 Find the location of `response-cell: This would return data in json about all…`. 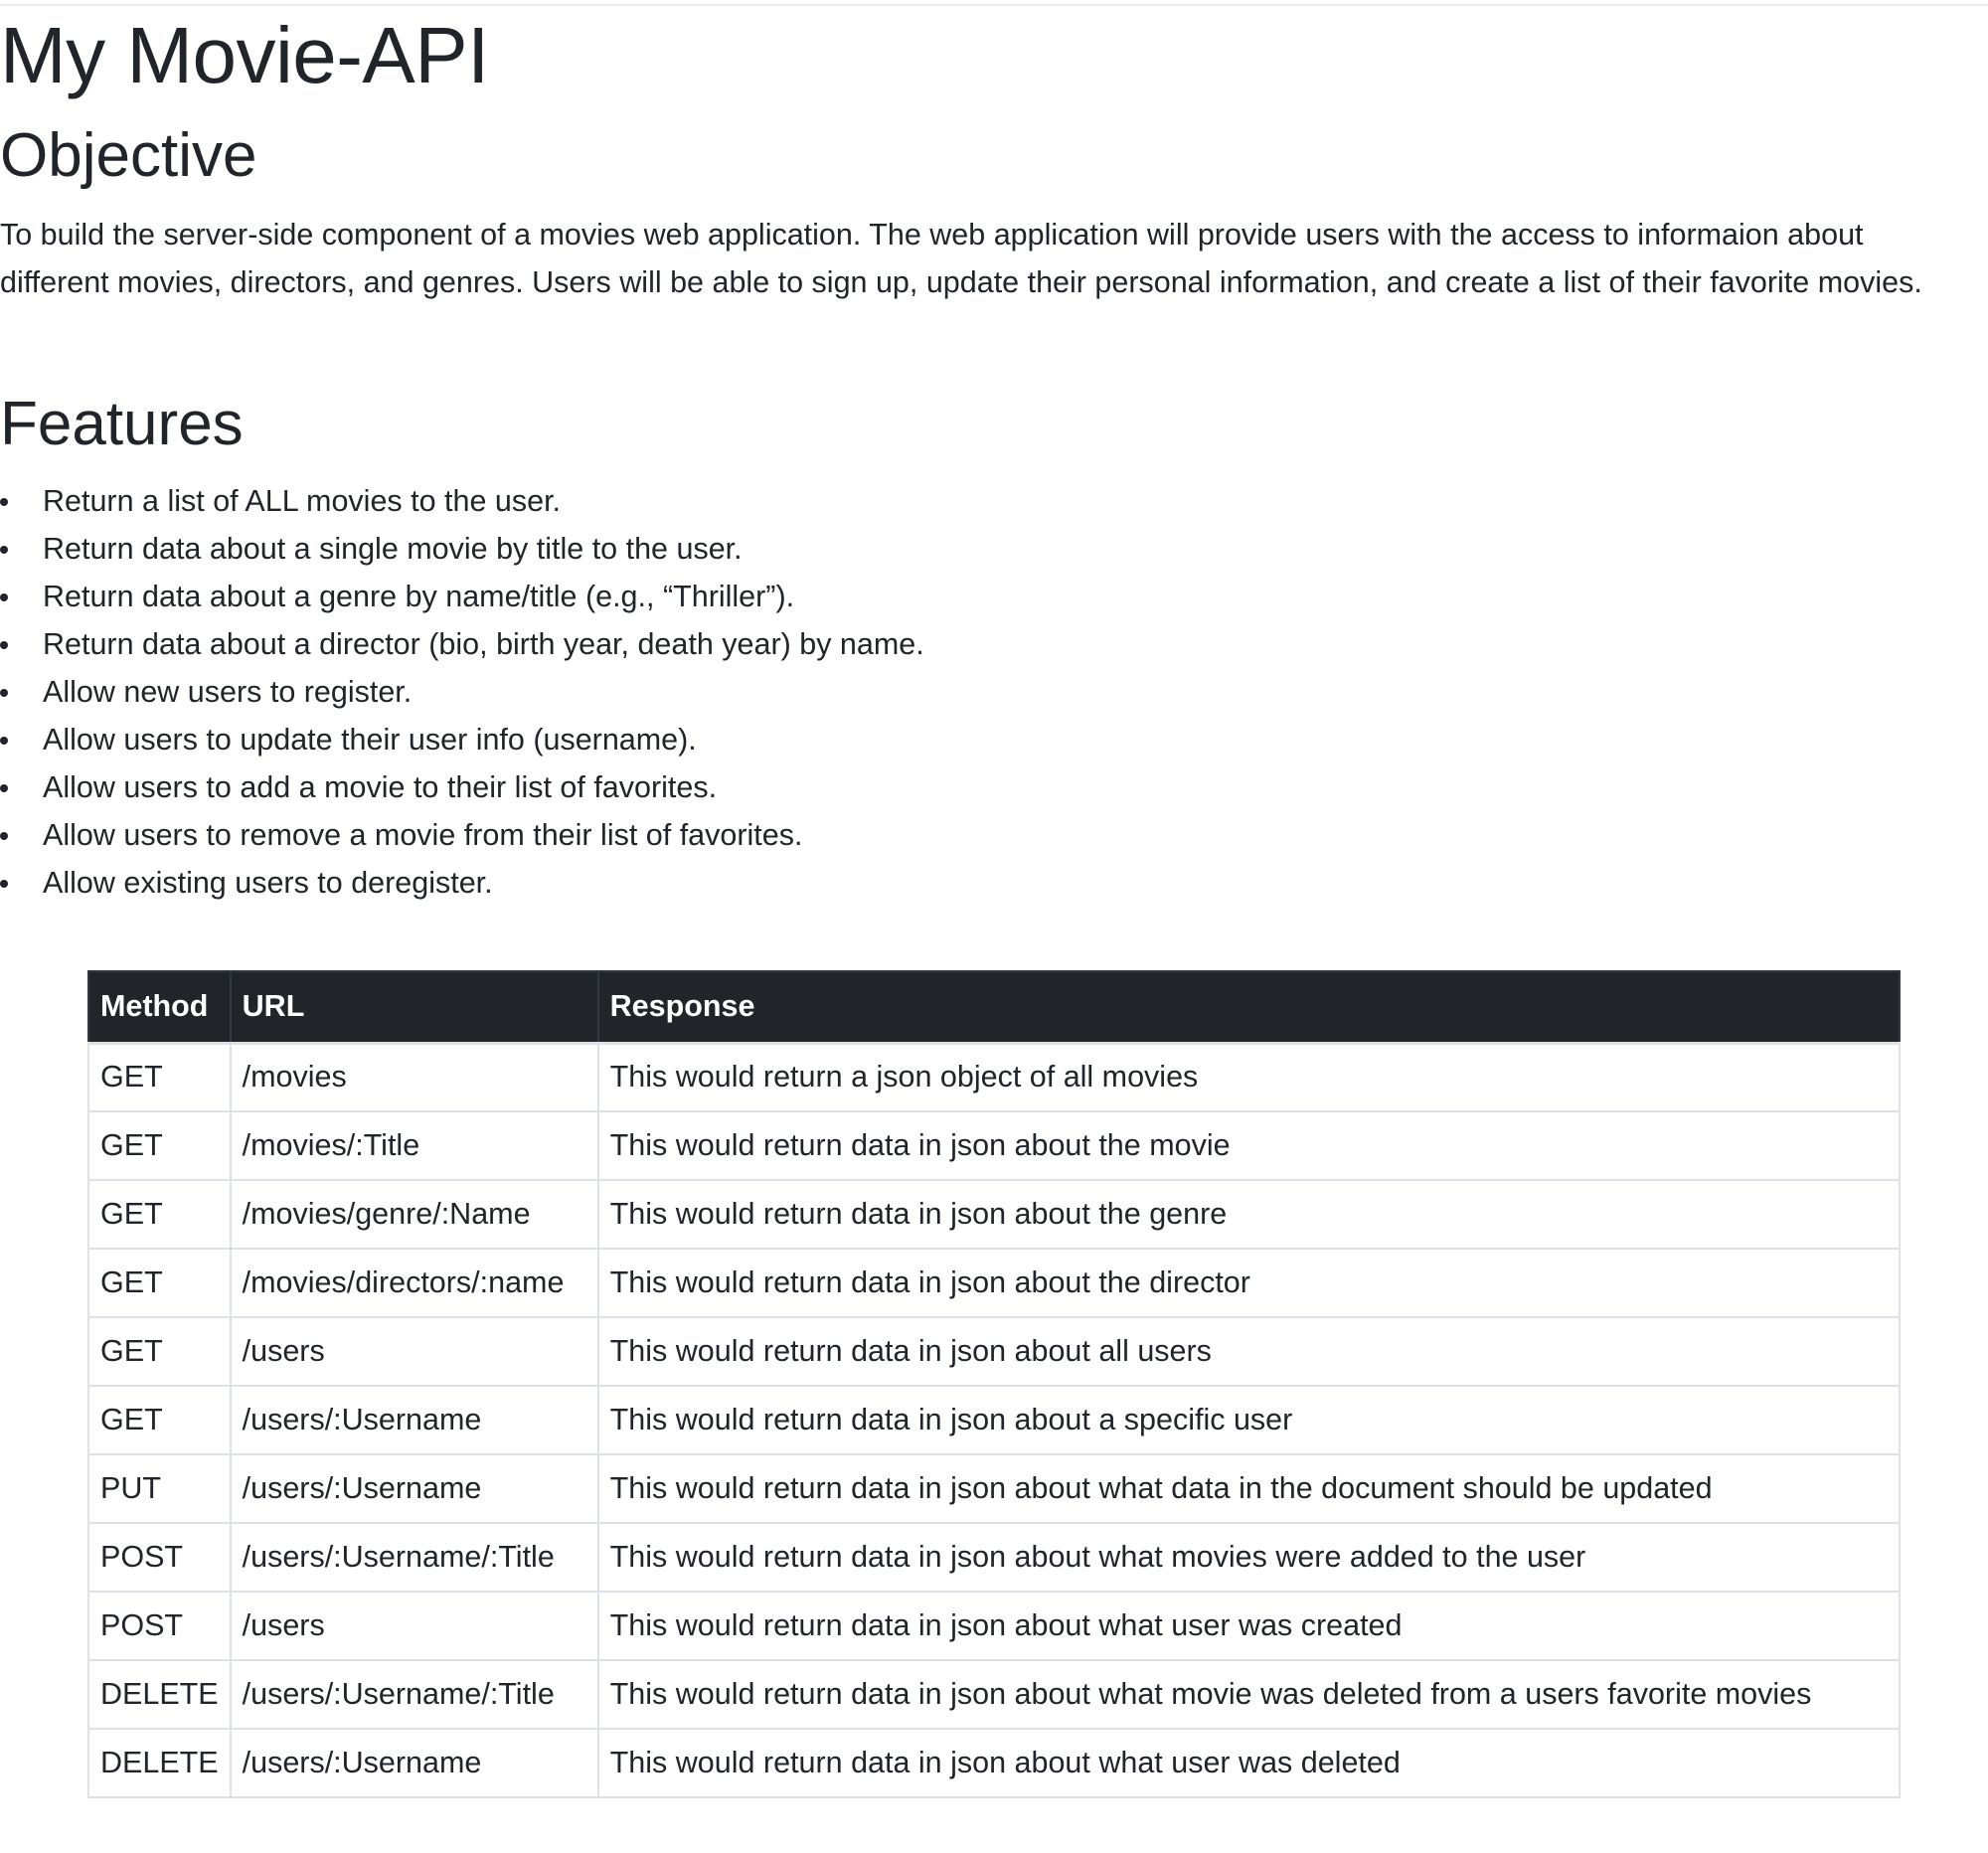

response-cell: This would return data in json about all… is located at coordinates (1249, 1352).